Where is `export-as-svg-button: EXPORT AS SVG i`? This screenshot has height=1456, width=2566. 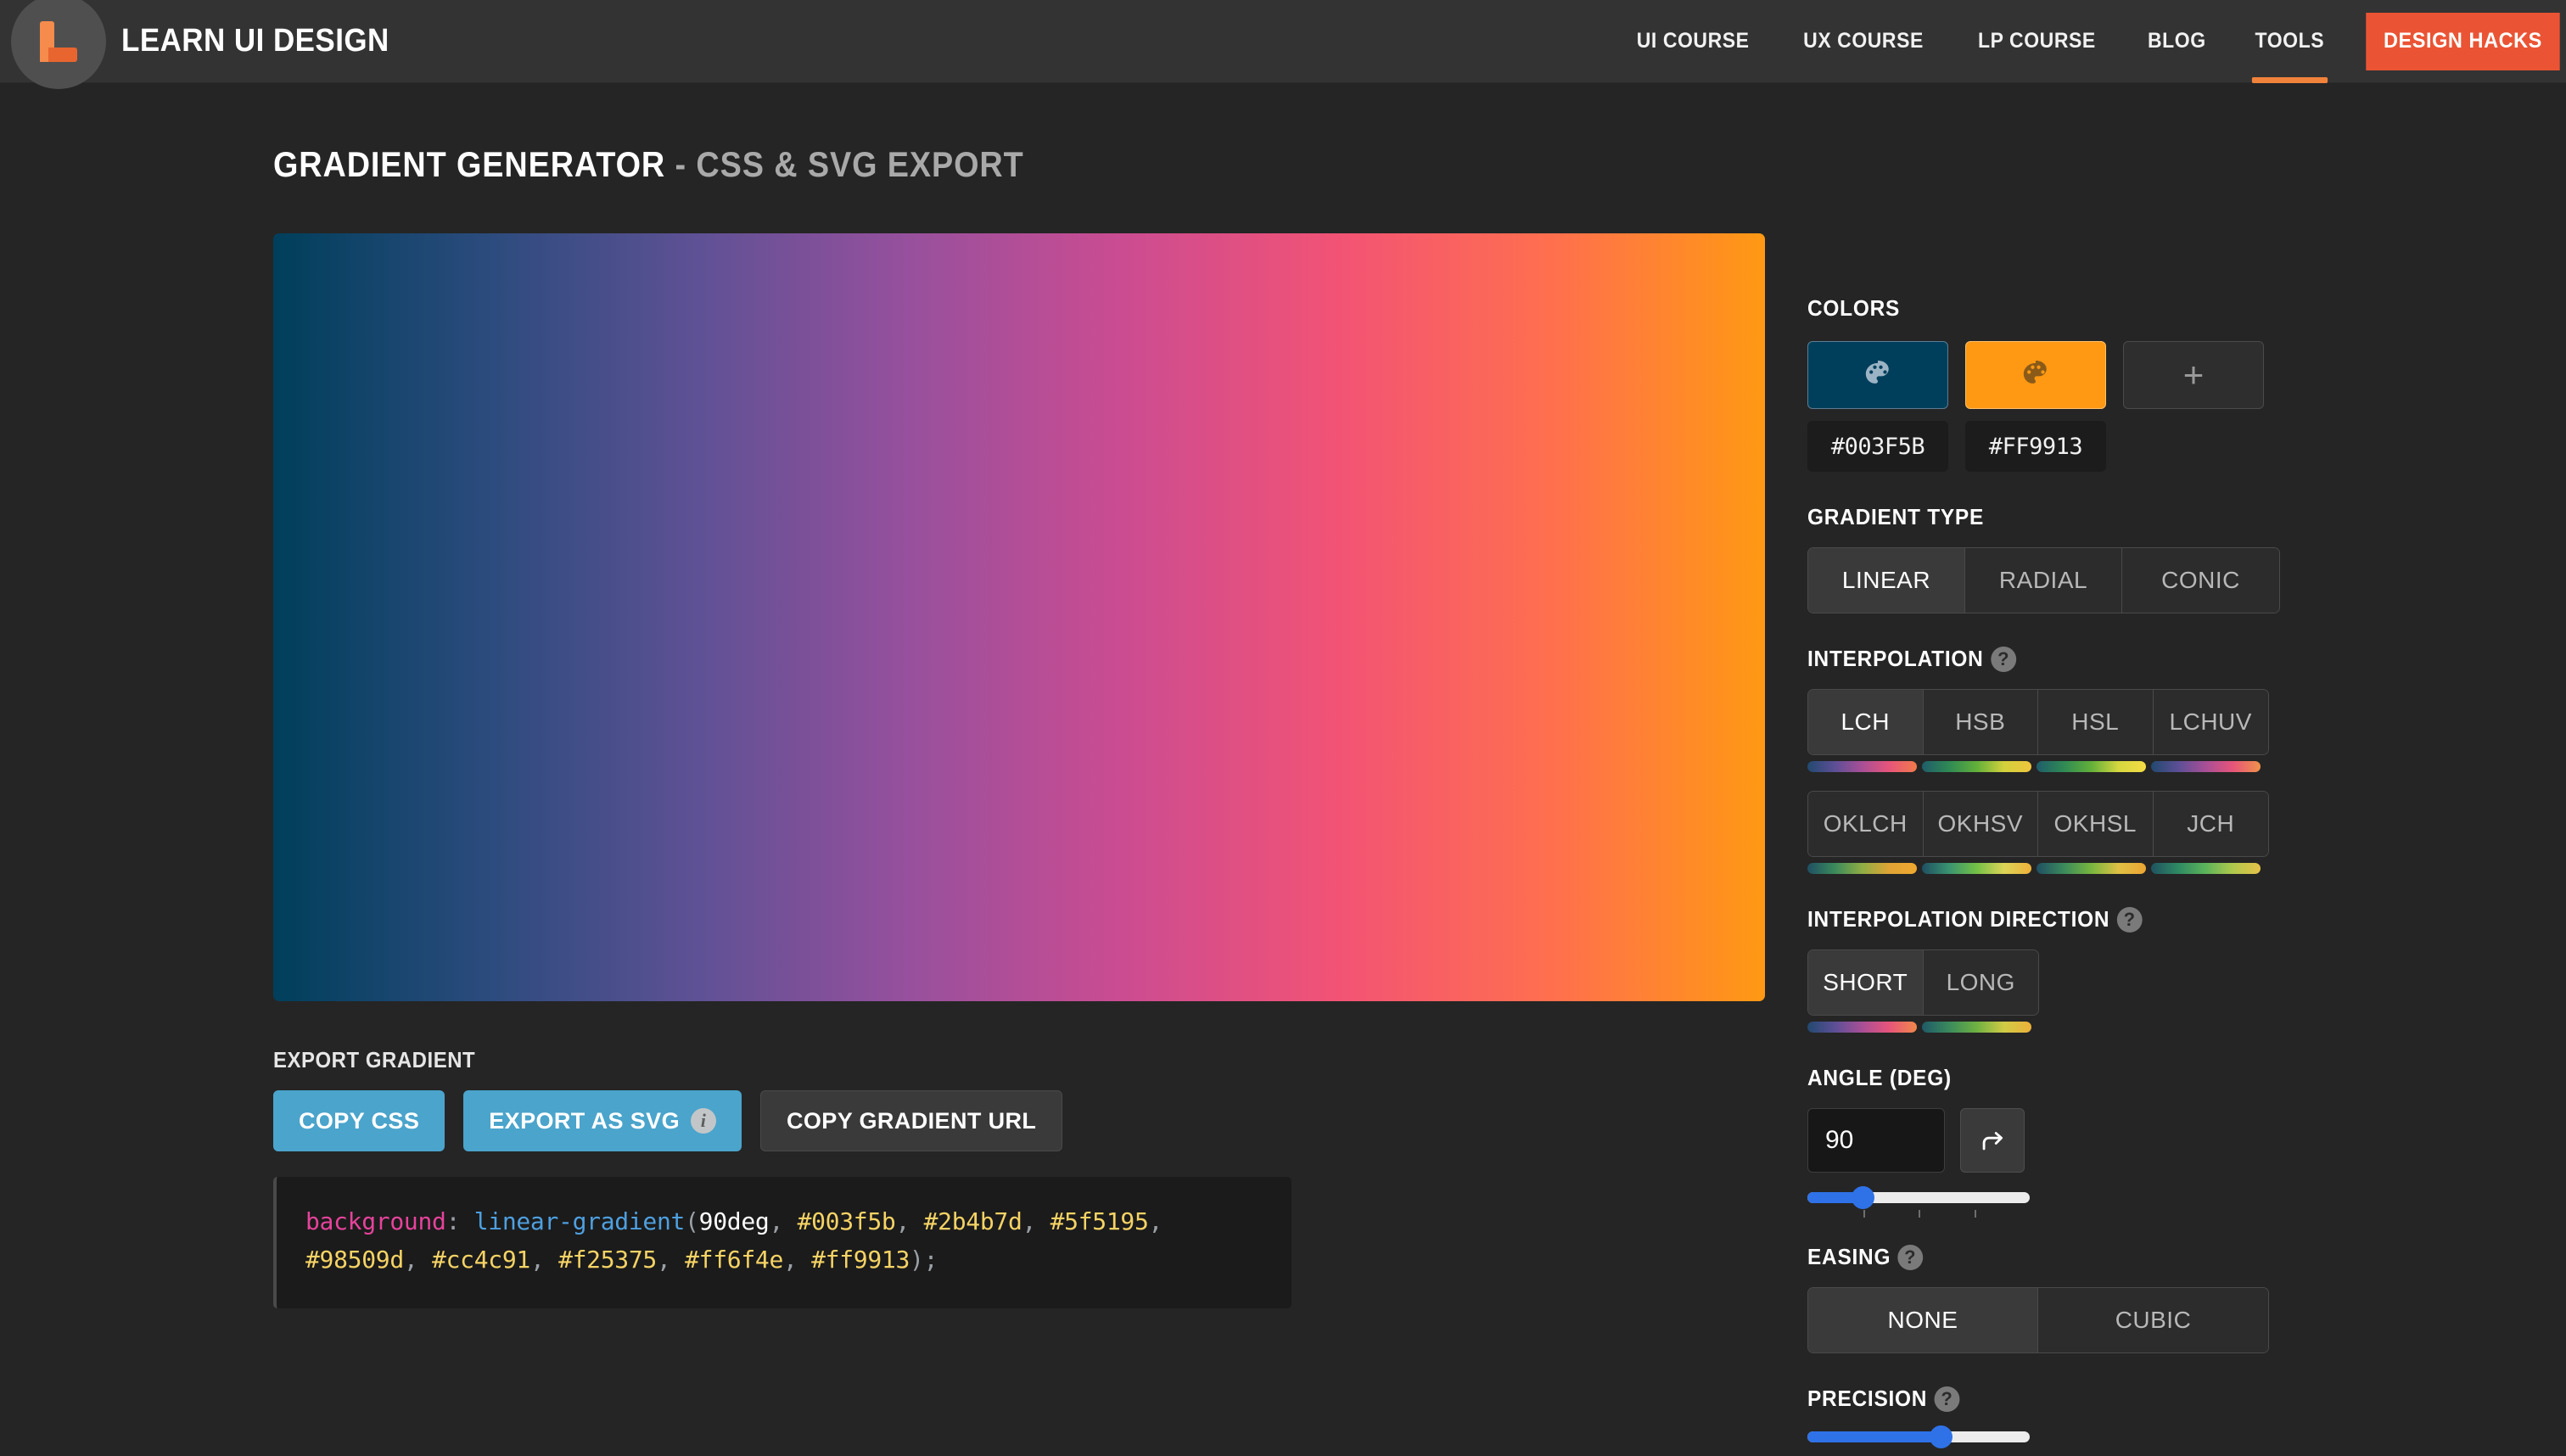
export-as-svg-button: EXPORT AS SVG i is located at coordinates (602, 1120).